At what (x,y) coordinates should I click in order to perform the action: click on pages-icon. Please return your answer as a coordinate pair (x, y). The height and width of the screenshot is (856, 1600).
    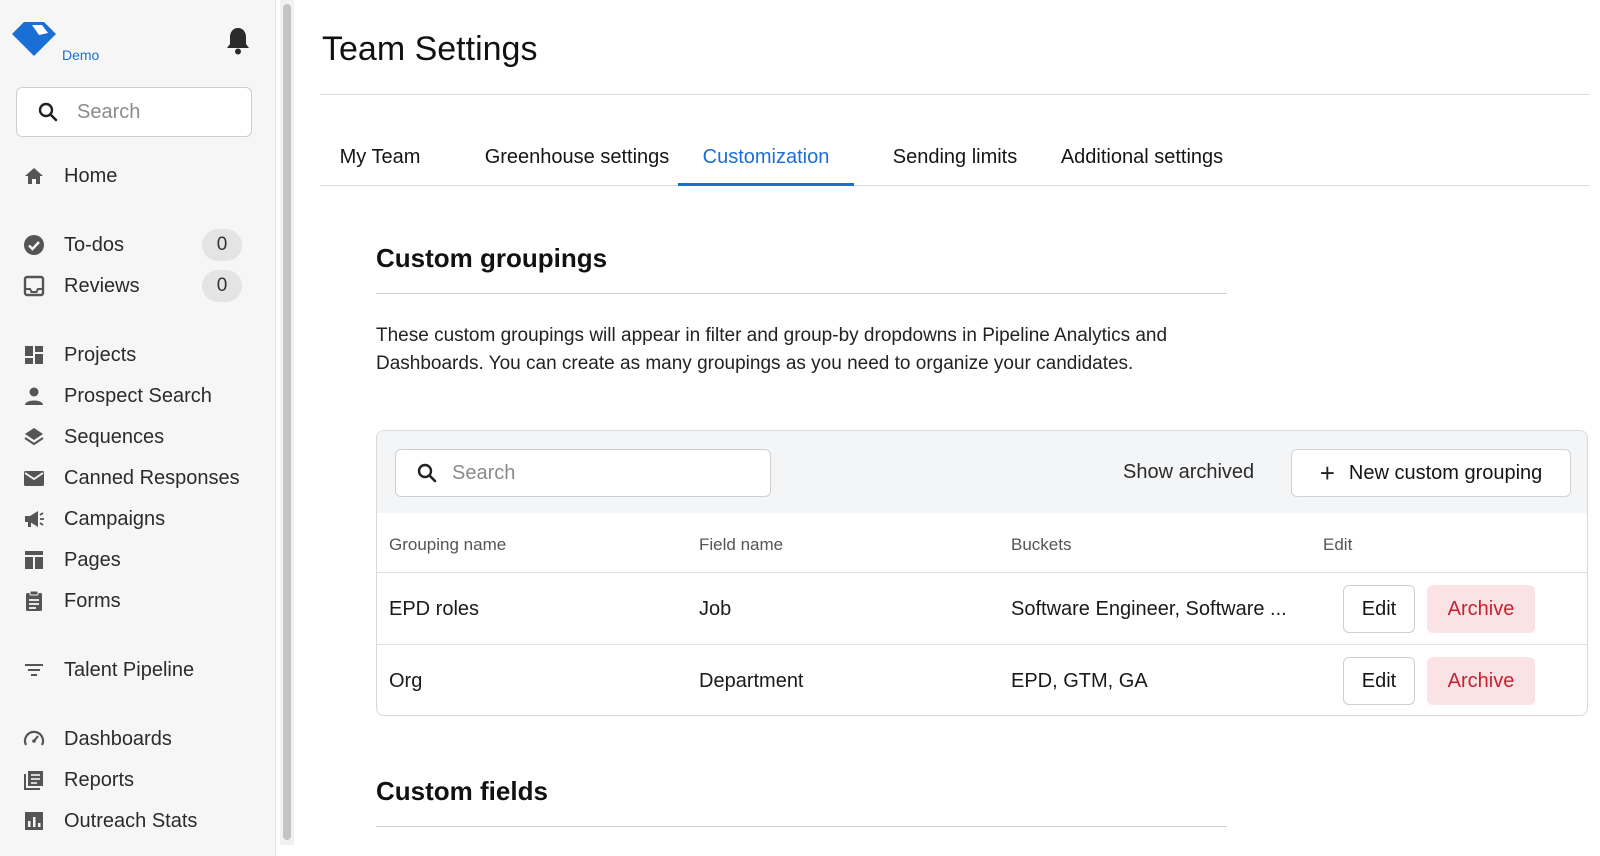
    Looking at the image, I should click on (34, 560).